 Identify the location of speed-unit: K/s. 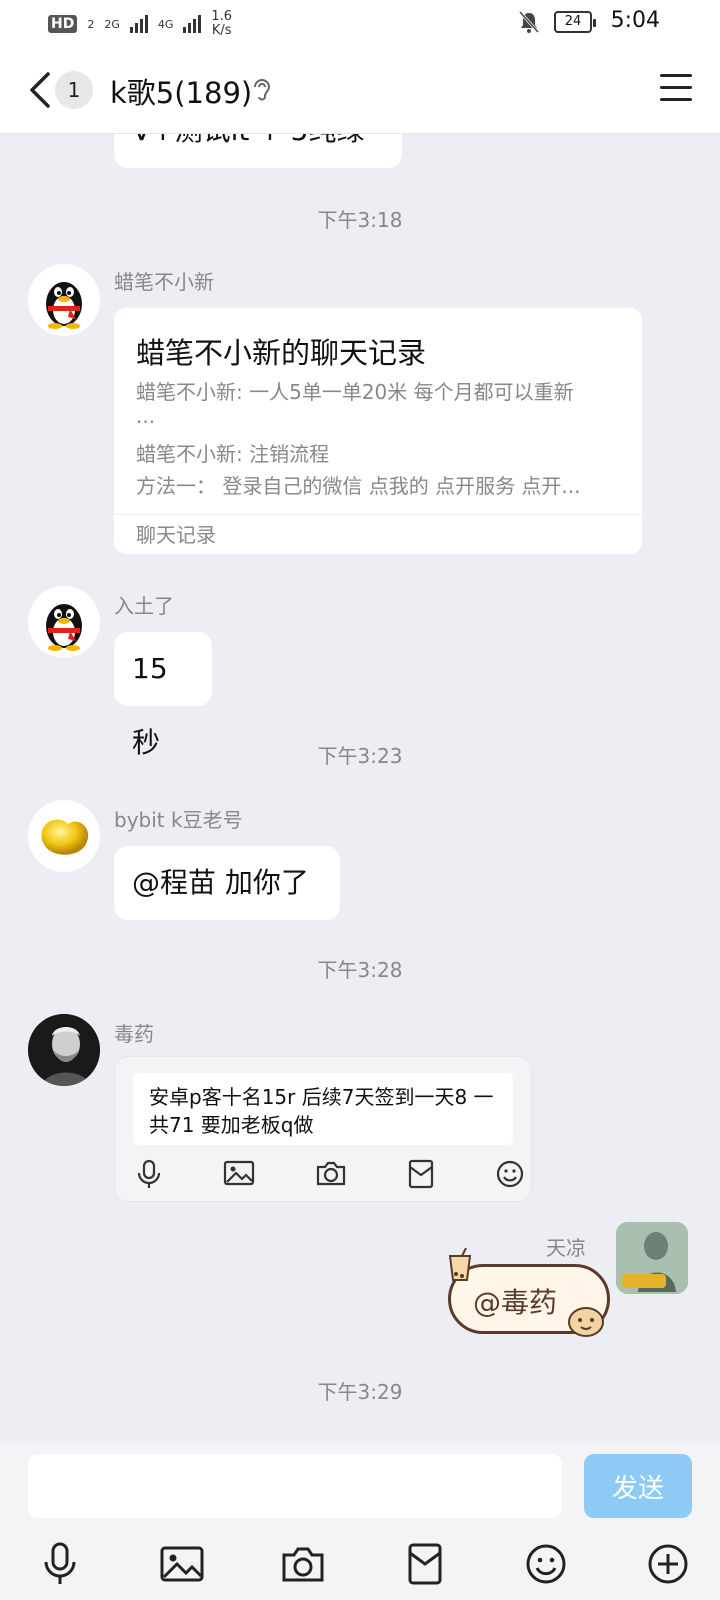
(221, 30).